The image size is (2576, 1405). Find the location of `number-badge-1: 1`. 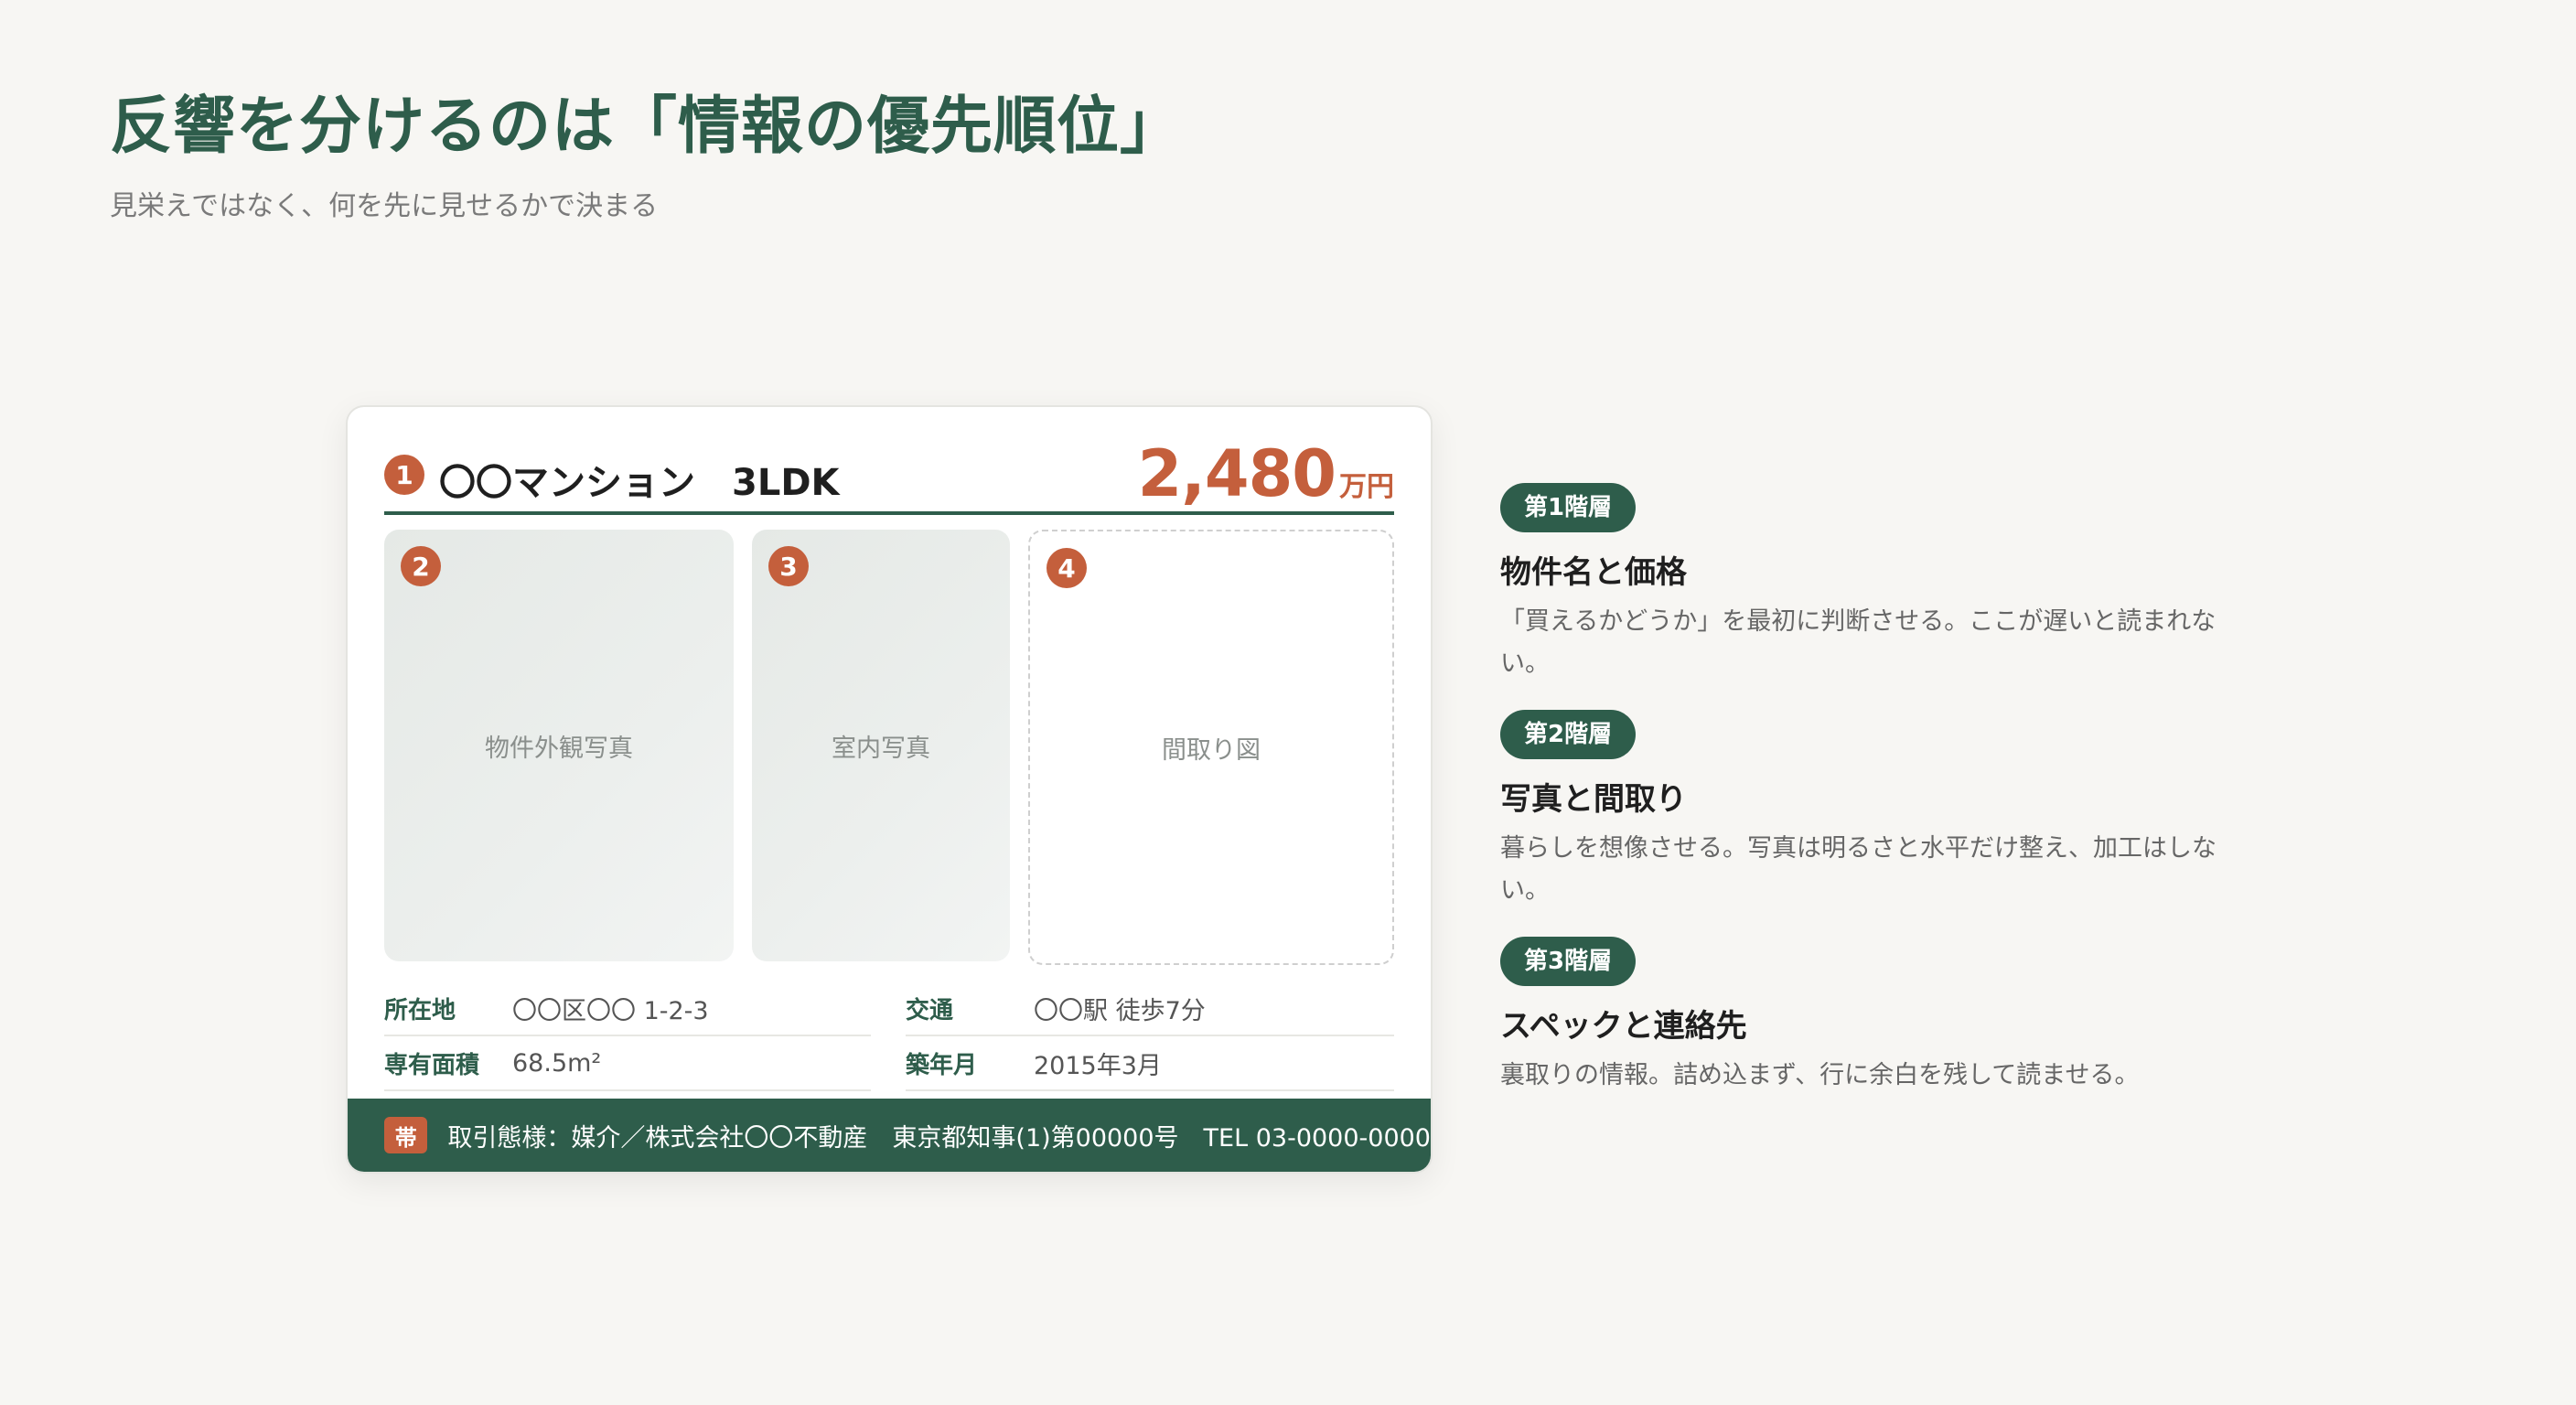

number-badge-1: 1 is located at coordinates (404, 475).